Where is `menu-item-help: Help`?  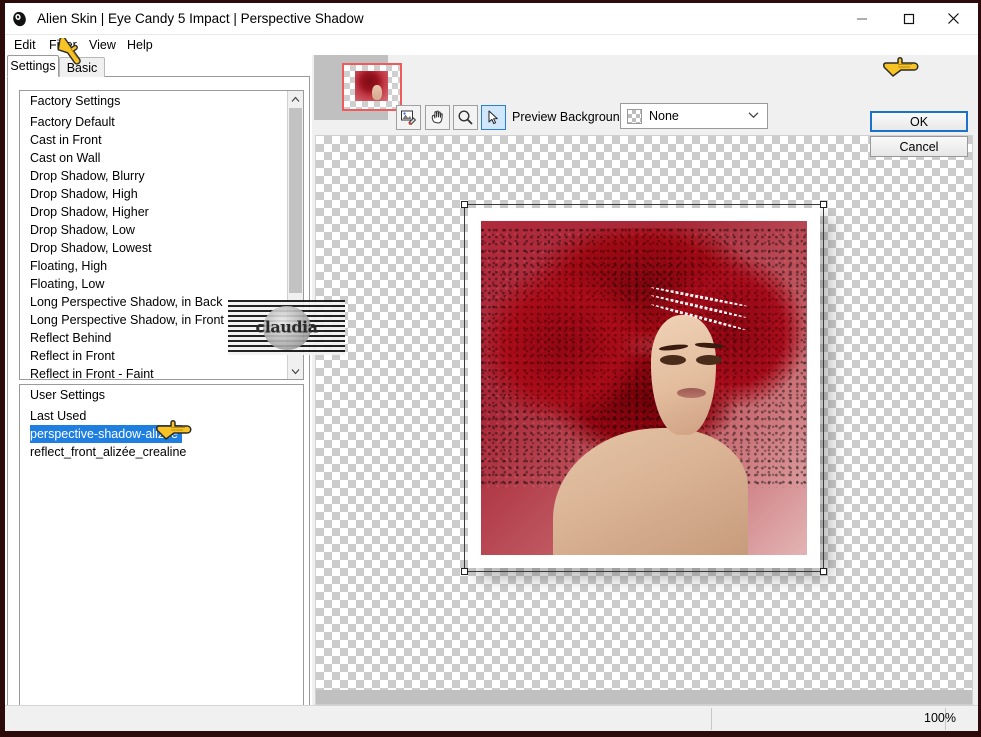
menu-item-help: Help is located at coordinates (140, 45).